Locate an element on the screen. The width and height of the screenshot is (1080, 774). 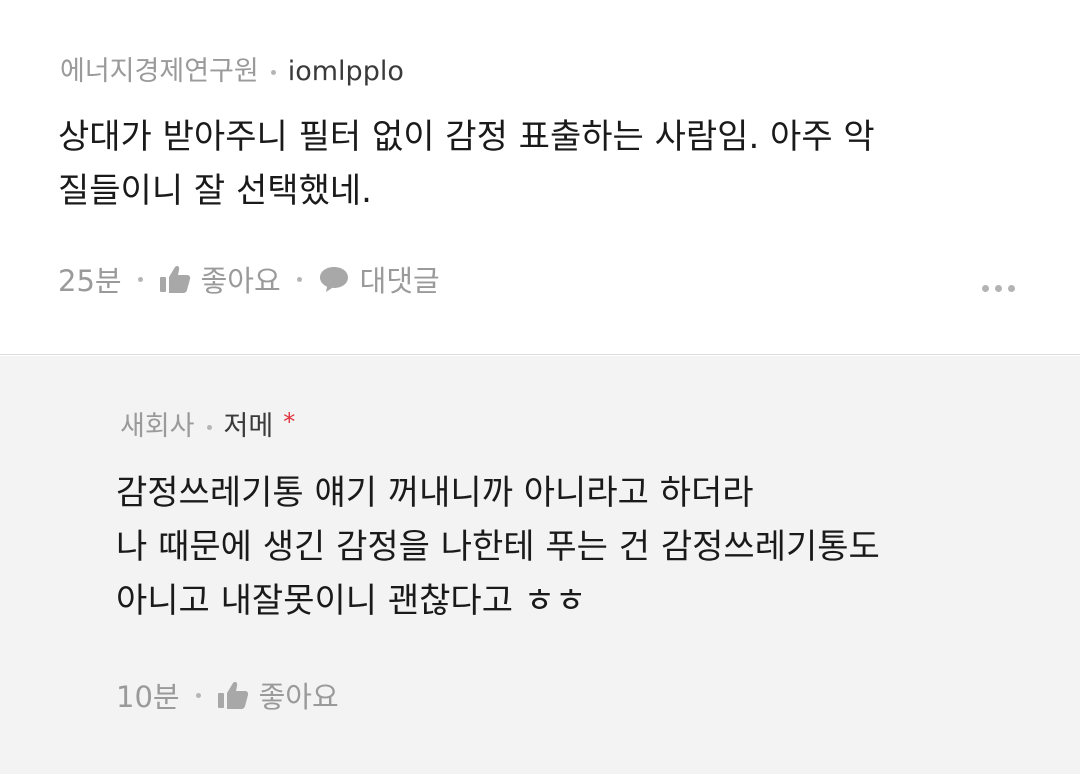
company-name: 에너지경제연구원 is located at coordinates (159, 71).